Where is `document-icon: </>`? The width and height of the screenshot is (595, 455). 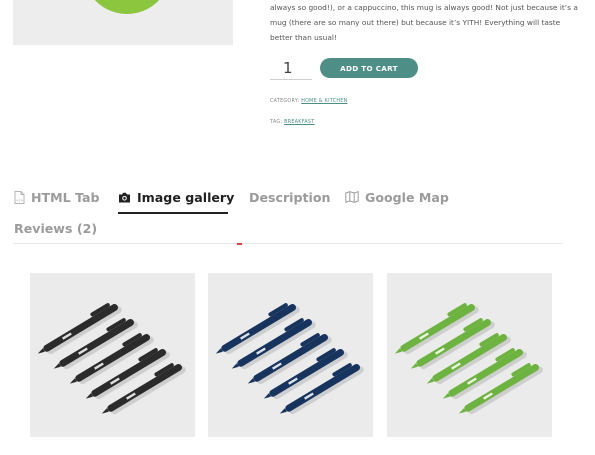 document-icon: </> is located at coordinates (19, 197).